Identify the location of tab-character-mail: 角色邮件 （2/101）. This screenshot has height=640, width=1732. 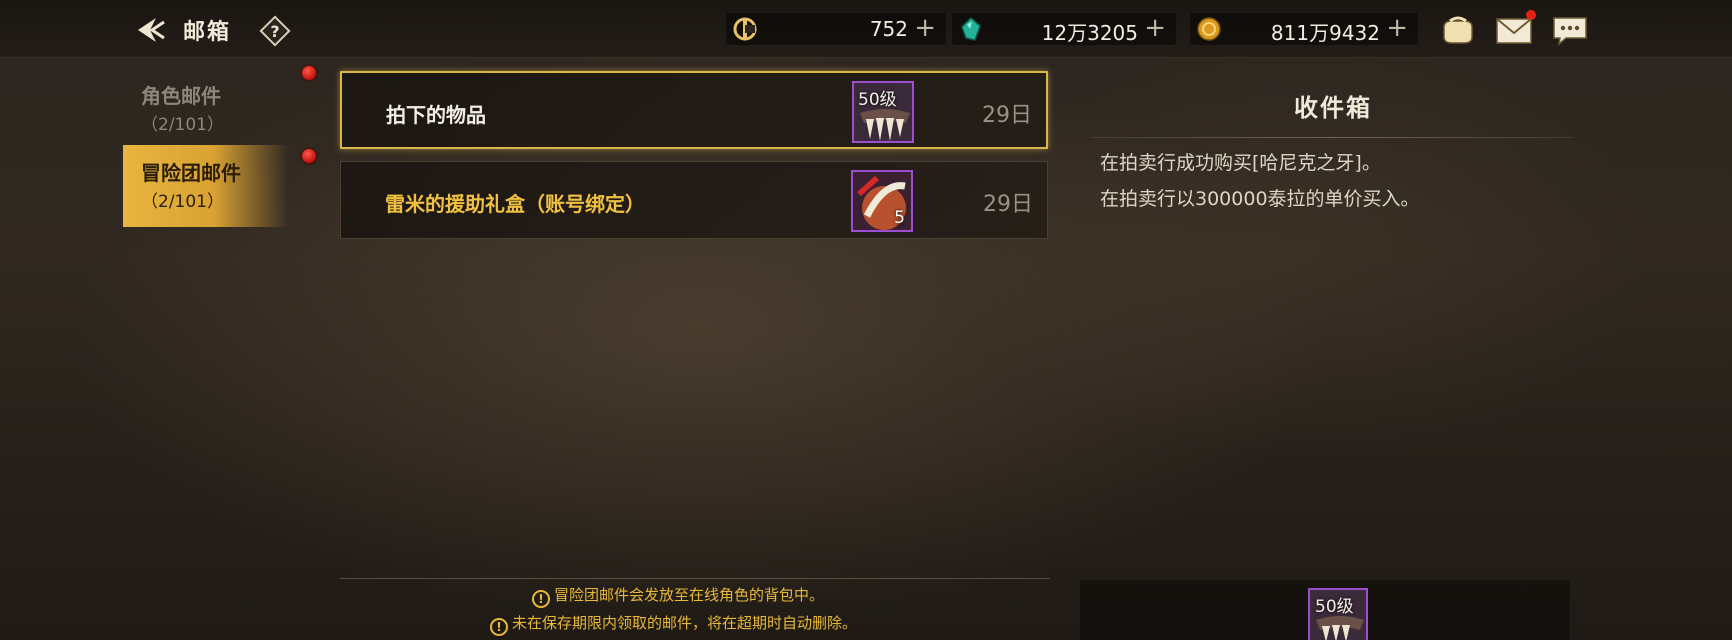
(205, 109).